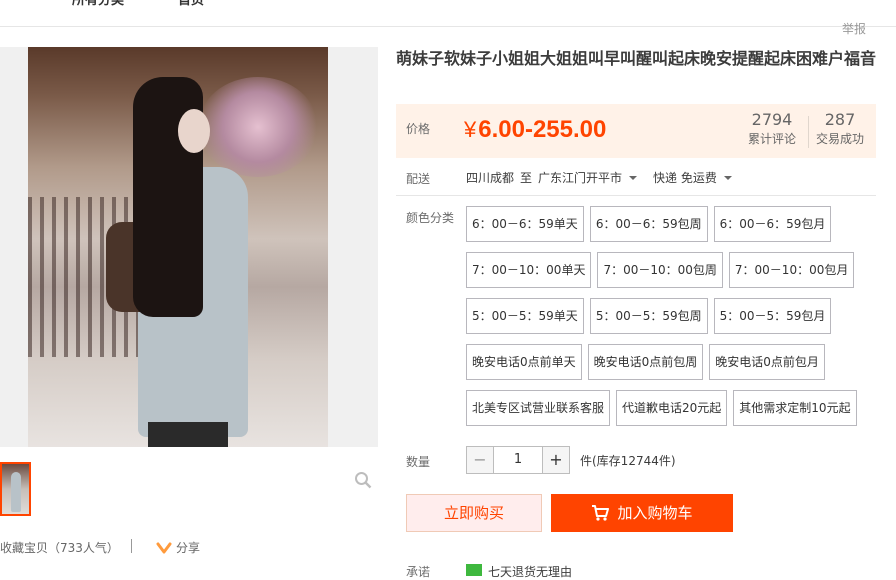  What do you see at coordinates (808, 132) in the screenshot?
I see `stat-divider` at bounding box center [808, 132].